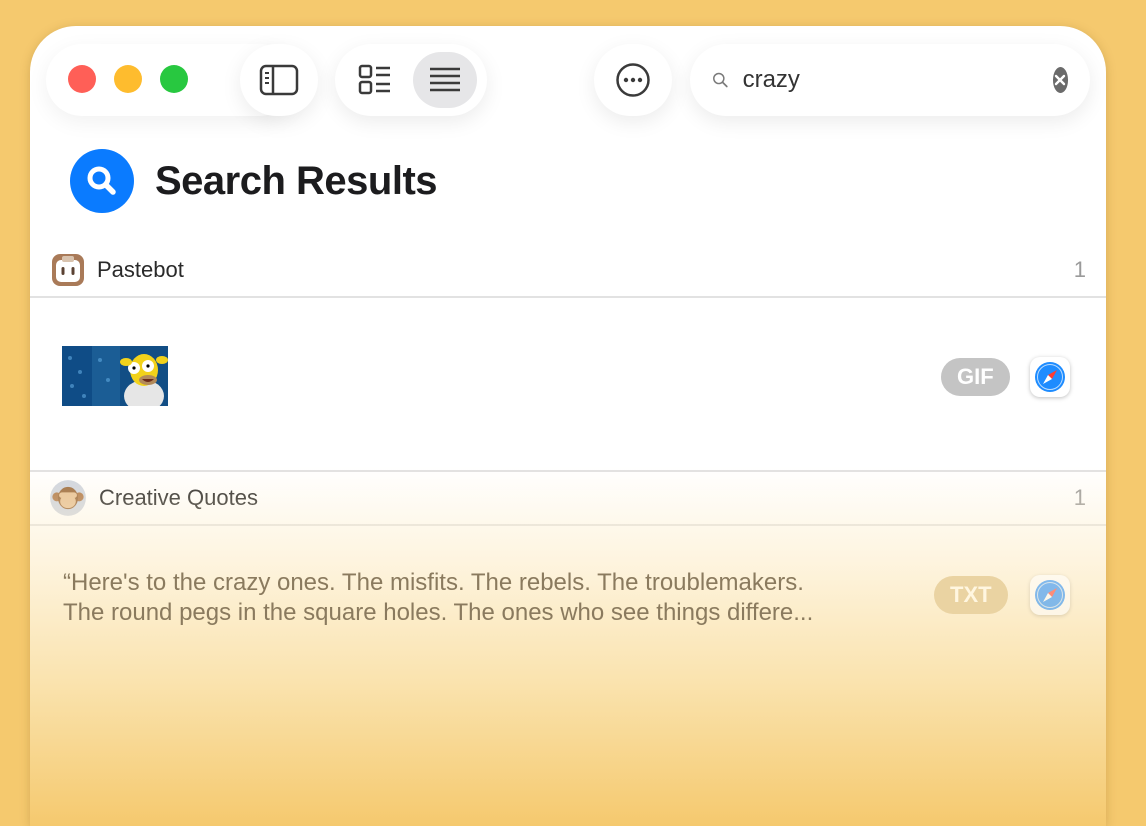 The width and height of the screenshot is (1146, 826). Describe the element at coordinates (568, 498) in the screenshot. I see `section-header-creative-quotes: Creative Quotes 1` at that location.